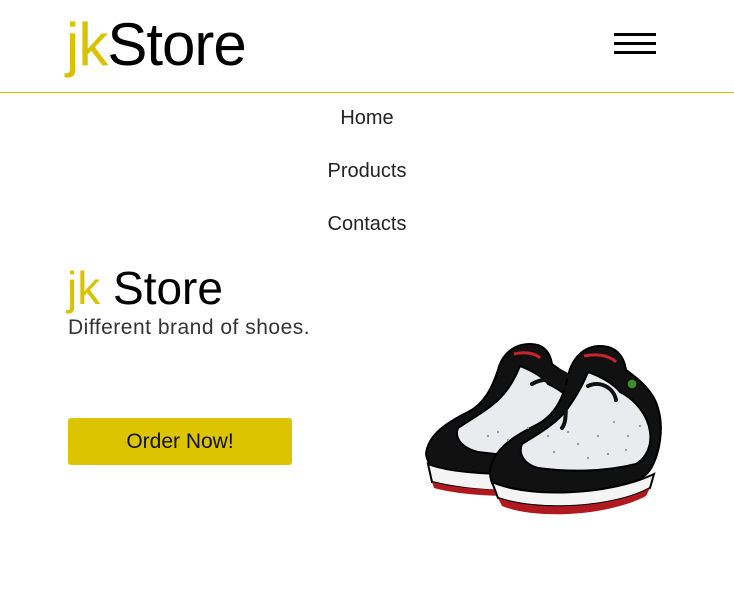 Image resolution: width=734 pixels, height=593 pixels. Describe the element at coordinates (87, 44) in the screenshot. I see `logo-accent-text: jk` at that location.